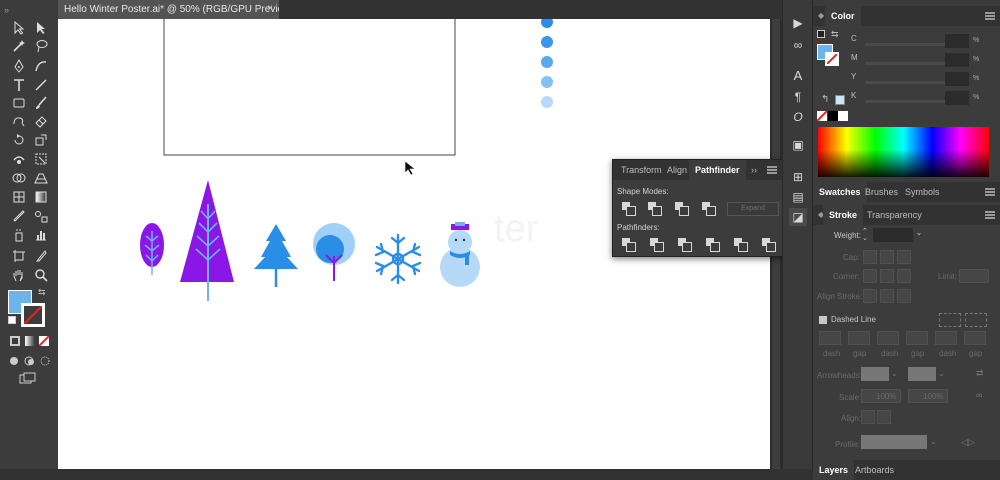  I want to click on slice-tool-icon, so click(41, 256).